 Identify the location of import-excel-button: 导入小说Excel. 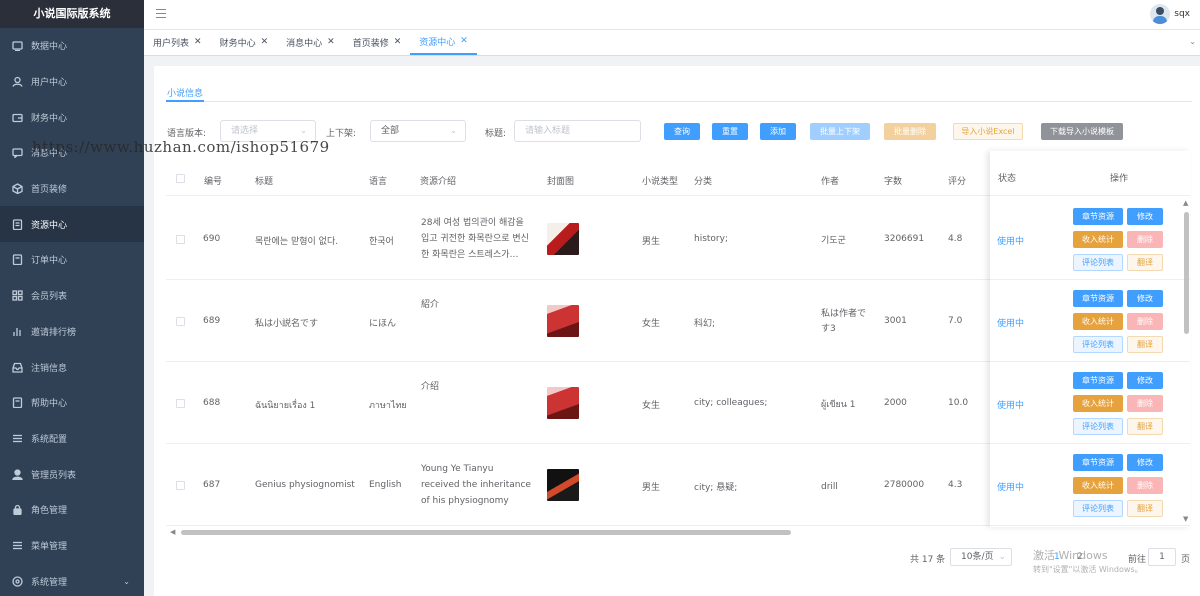
(988, 131).